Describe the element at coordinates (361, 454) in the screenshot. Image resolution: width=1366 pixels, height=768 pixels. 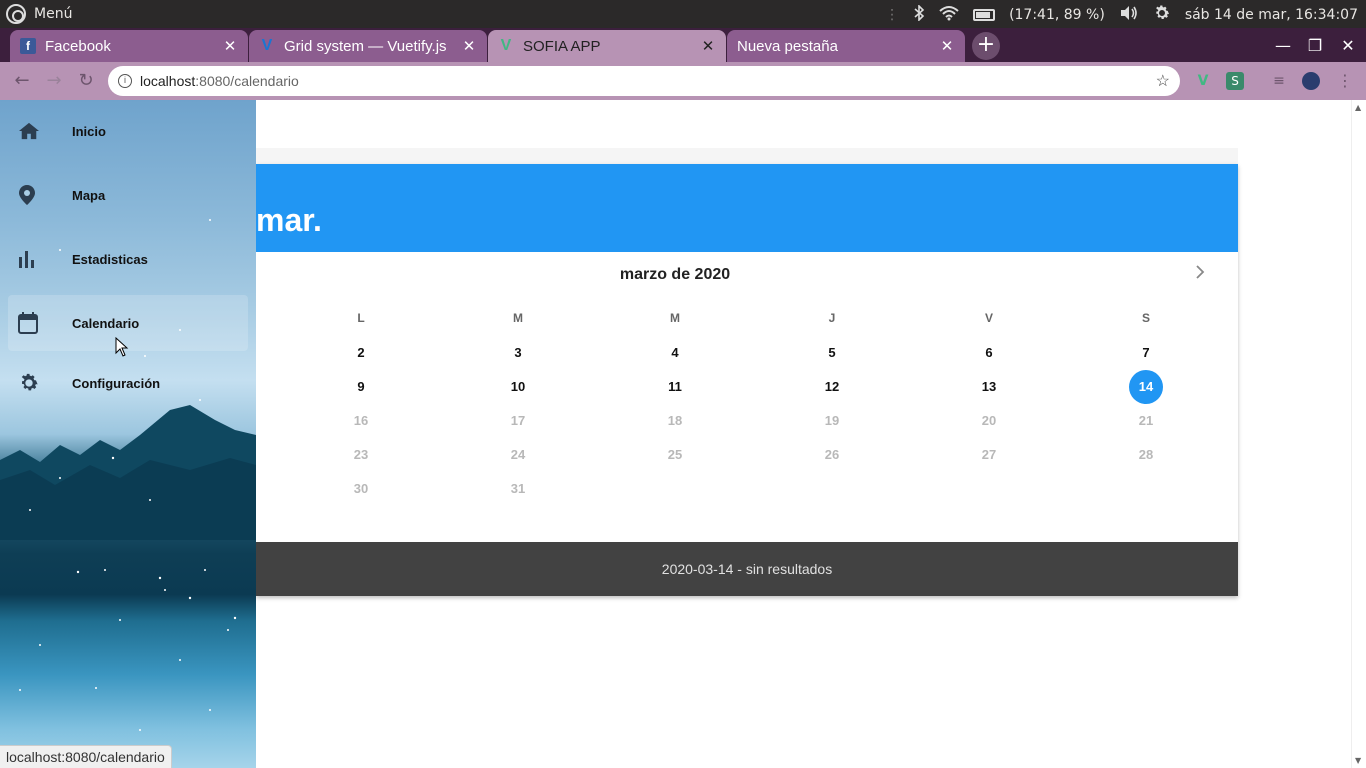
I see `day-button: 23` at that location.